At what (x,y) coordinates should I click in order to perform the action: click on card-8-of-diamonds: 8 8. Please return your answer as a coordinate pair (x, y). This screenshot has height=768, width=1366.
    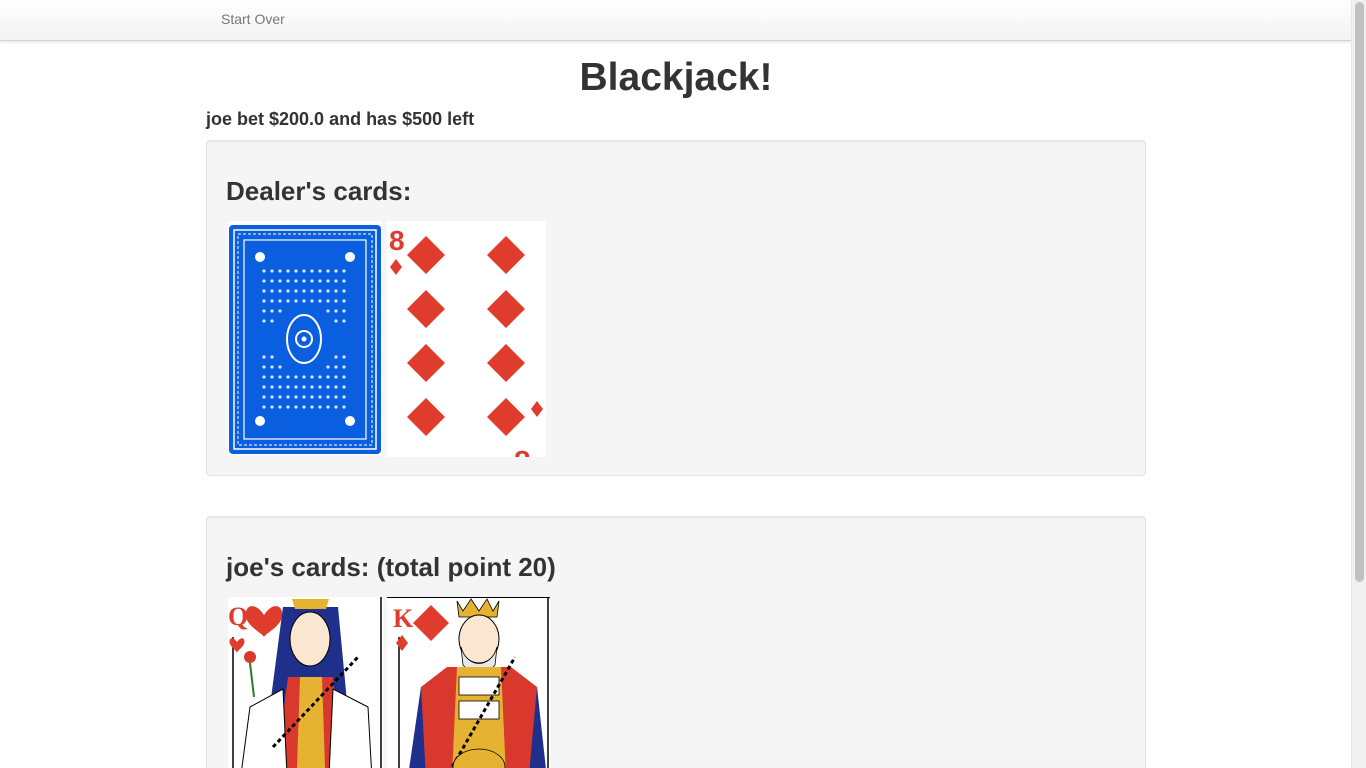
    Looking at the image, I should click on (466, 339).